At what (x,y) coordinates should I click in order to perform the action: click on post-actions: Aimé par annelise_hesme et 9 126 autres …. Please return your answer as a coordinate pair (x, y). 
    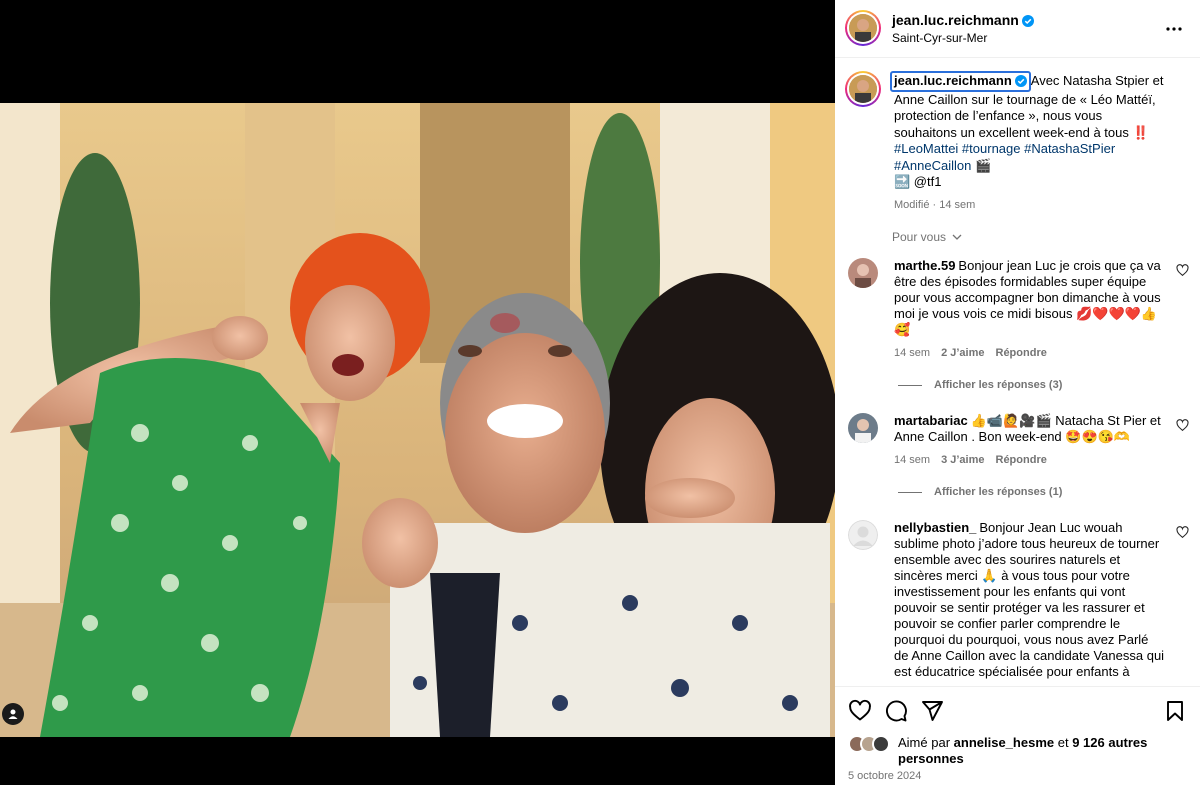
    Looking at the image, I should click on (1017, 735).